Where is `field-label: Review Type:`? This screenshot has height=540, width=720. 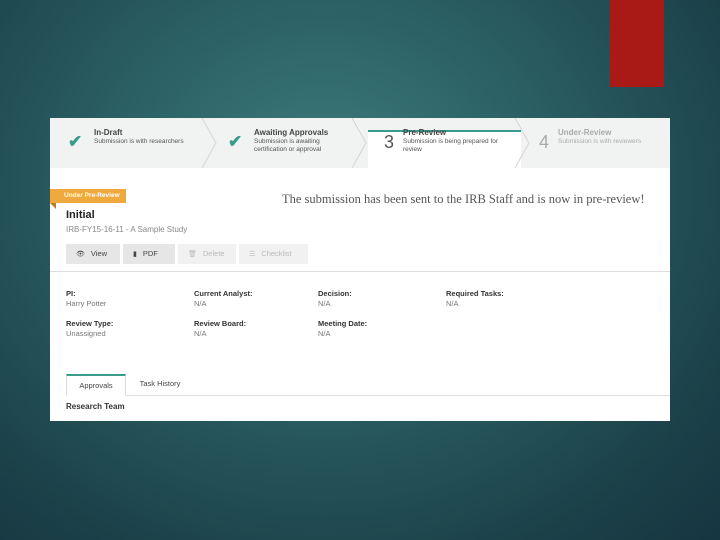
field-label: Review Type: is located at coordinates (90, 323).